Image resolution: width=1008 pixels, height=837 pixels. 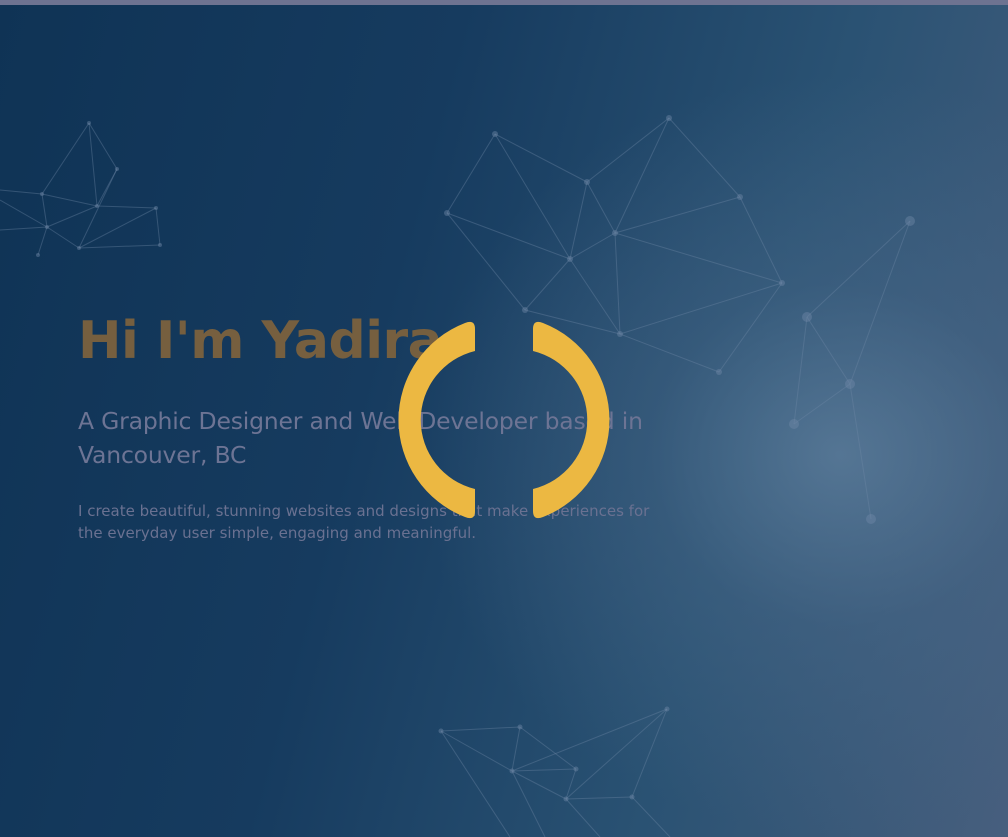 I want to click on loading-spinner-graphic, so click(x=504, y=420).